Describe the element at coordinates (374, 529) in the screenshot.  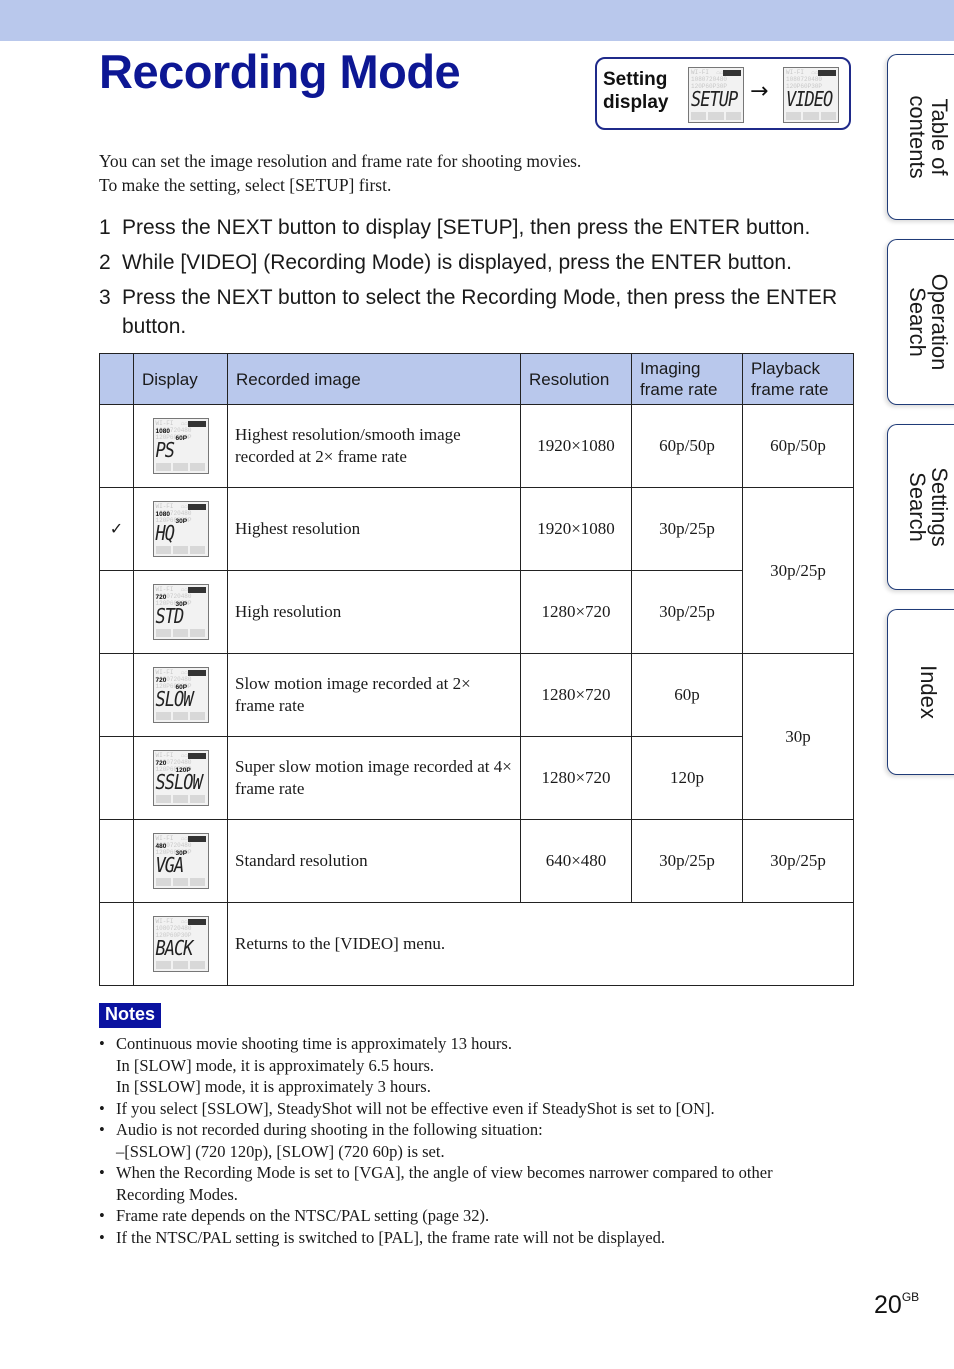
I see `recorded-image-cell: Highest resolution` at that location.